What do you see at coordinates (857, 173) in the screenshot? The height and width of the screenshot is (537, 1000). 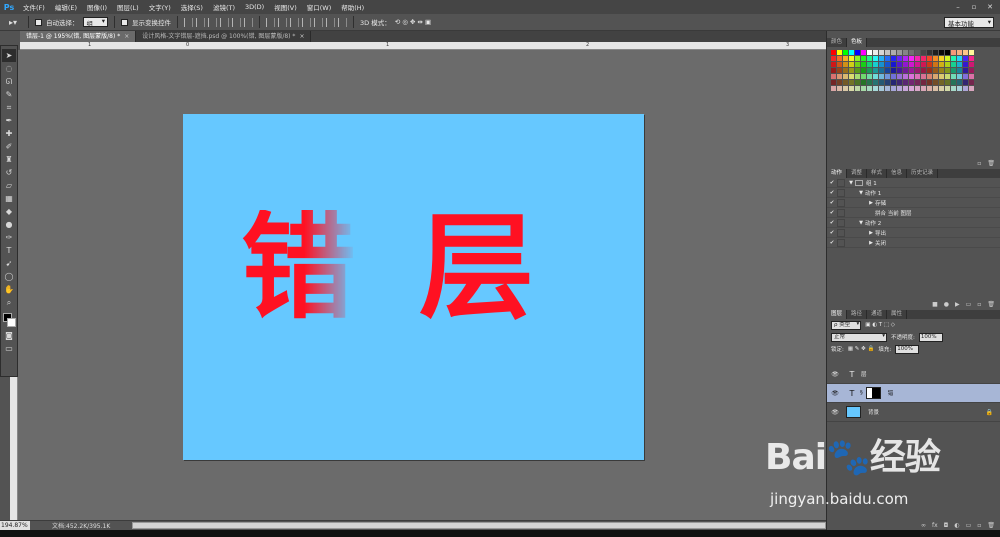 I see `tab-adjustments: 调整` at bounding box center [857, 173].